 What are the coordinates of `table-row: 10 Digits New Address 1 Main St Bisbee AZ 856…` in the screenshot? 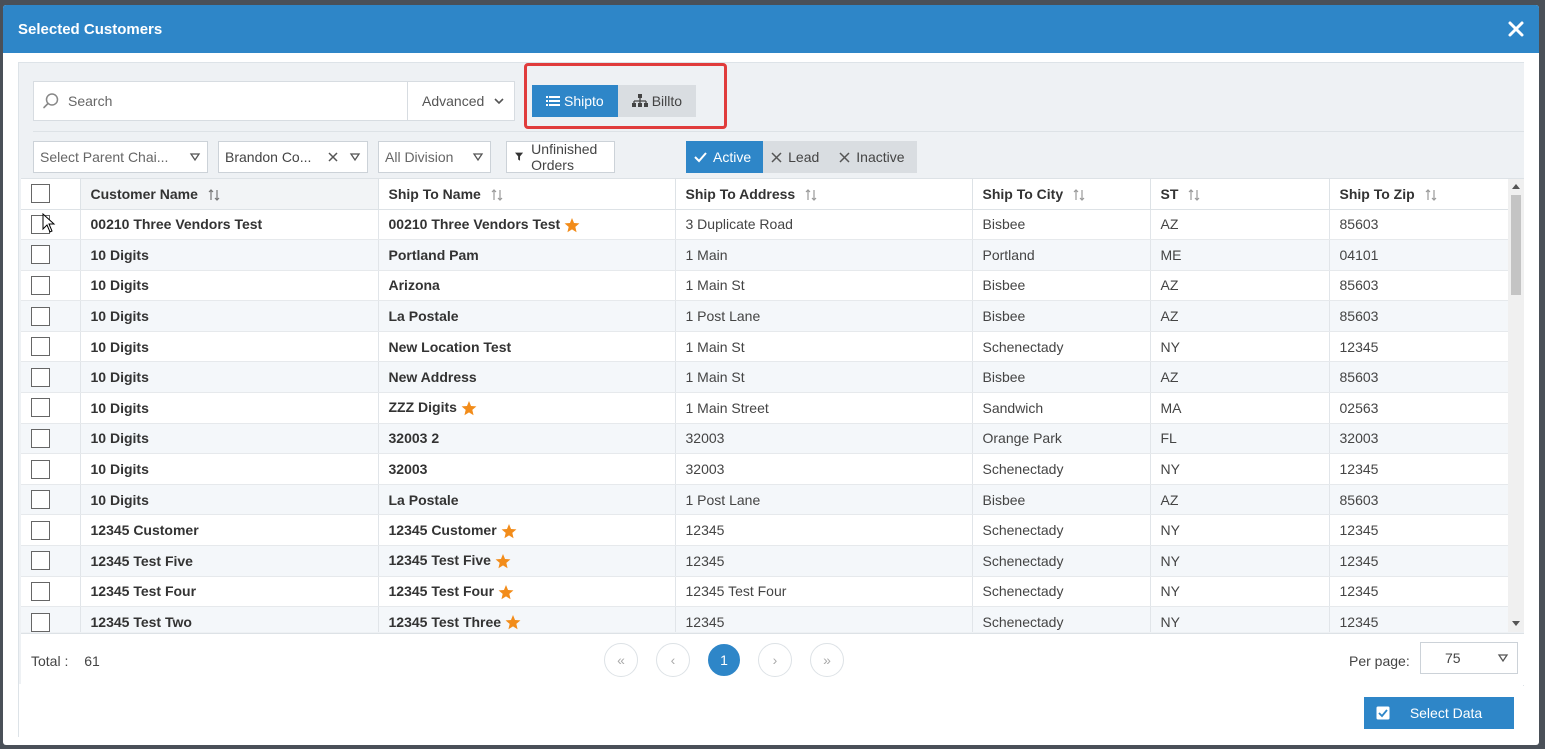 It's located at (765, 377).